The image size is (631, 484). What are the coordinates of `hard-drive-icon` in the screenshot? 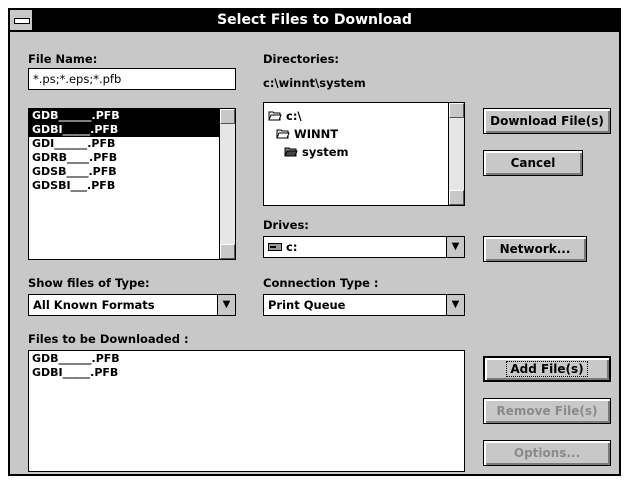 It's located at (275, 247).